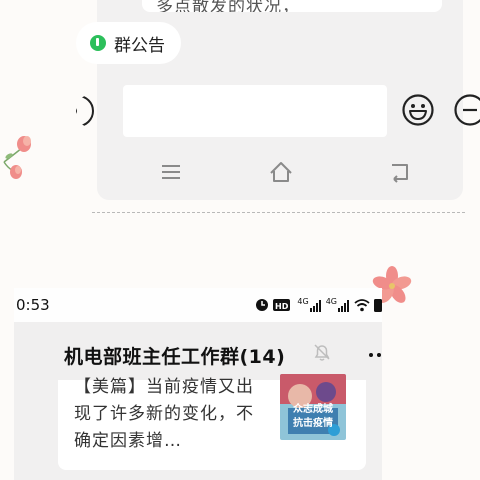 This screenshot has width=480, height=480. I want to click on shared-article-card: 【美篇】当前疫情又出现了许多新的变化，不确定因素增… 众志成城 抗击疫情, so click(212, 422).